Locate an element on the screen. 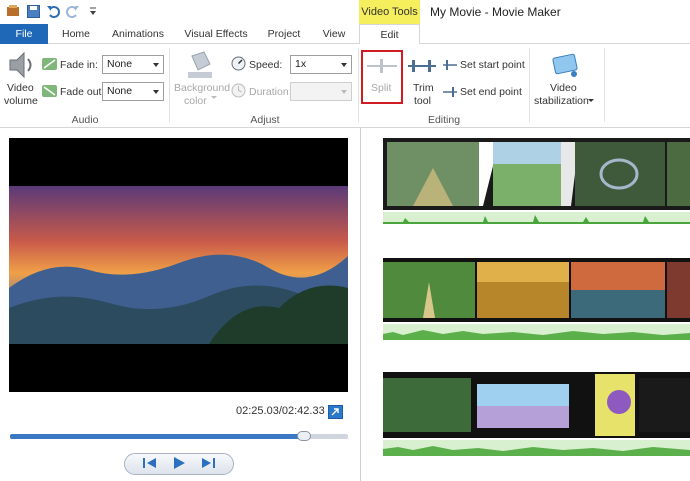 The width and height of the screenshot is (690, 481). fade-in-label: Fade in: is located at coordinates (79, 65).